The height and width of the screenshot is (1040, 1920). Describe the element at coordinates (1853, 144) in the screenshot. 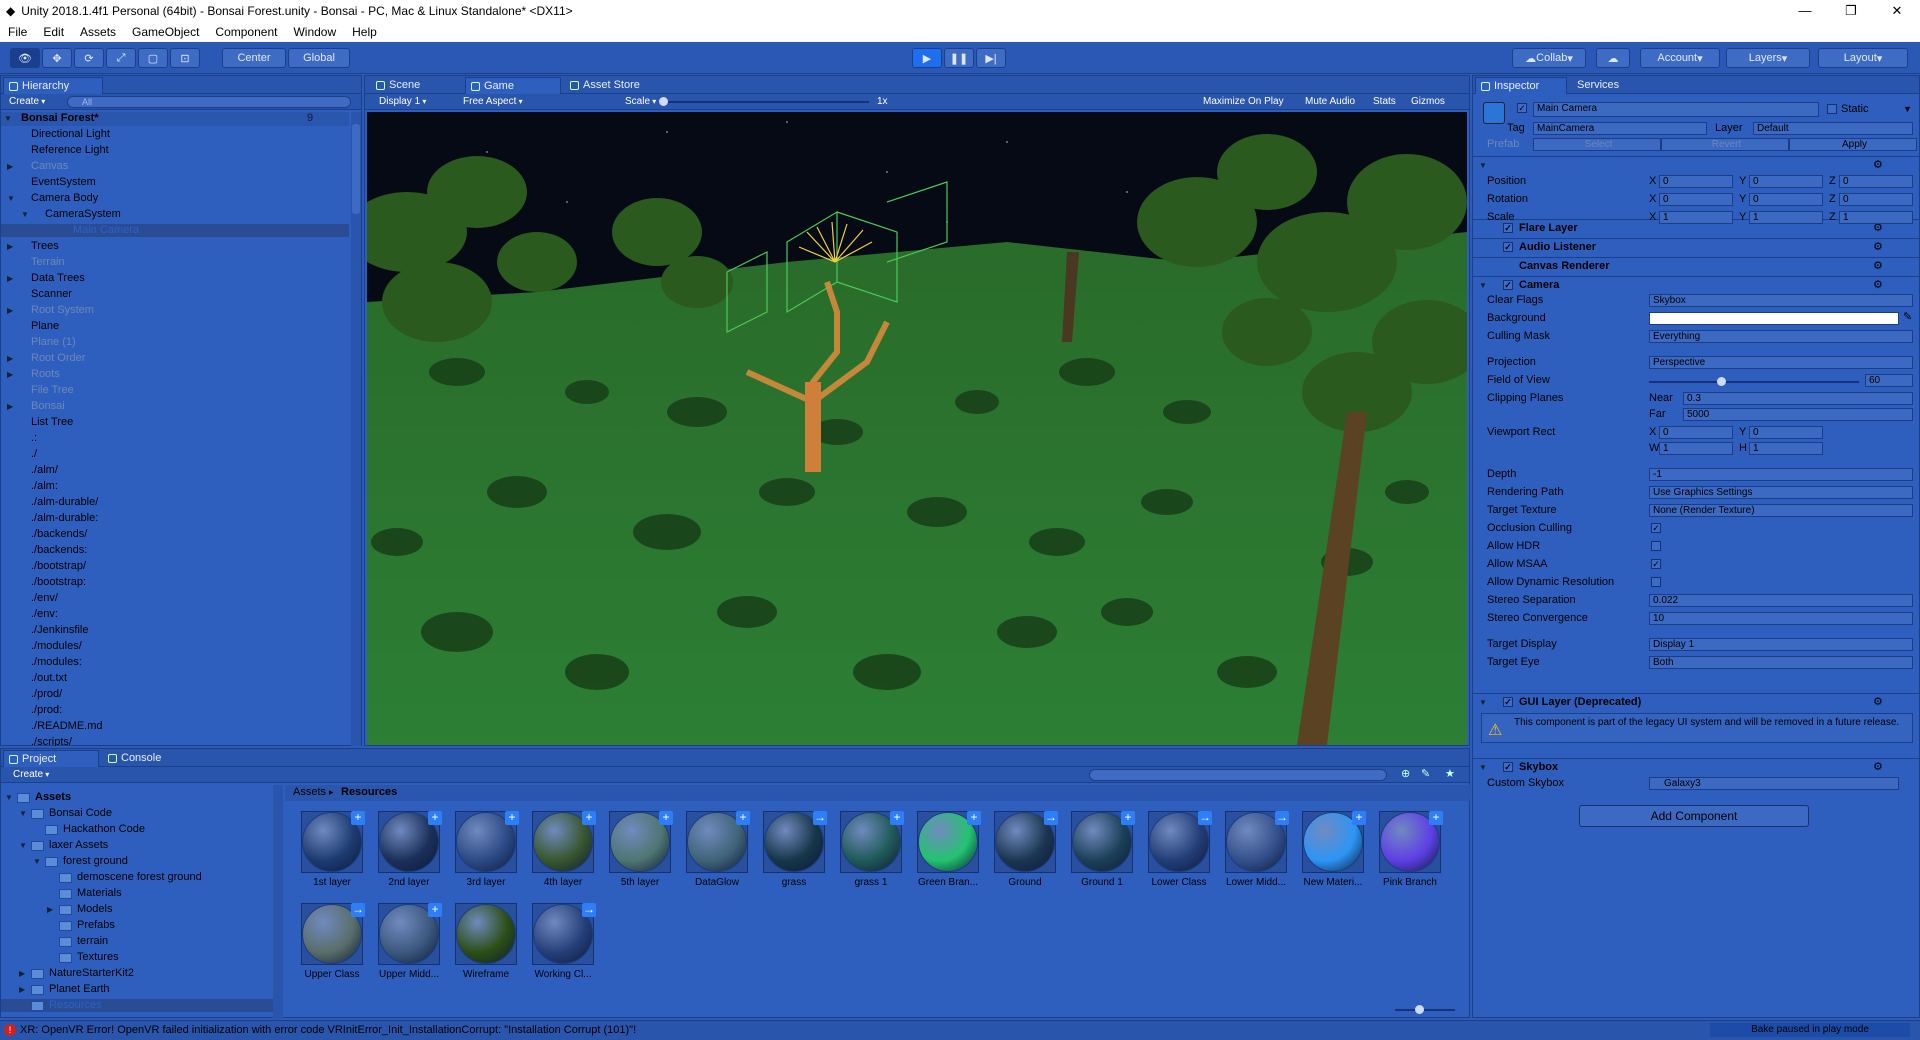

I see `prefab-apply-button: Apply` at that location.